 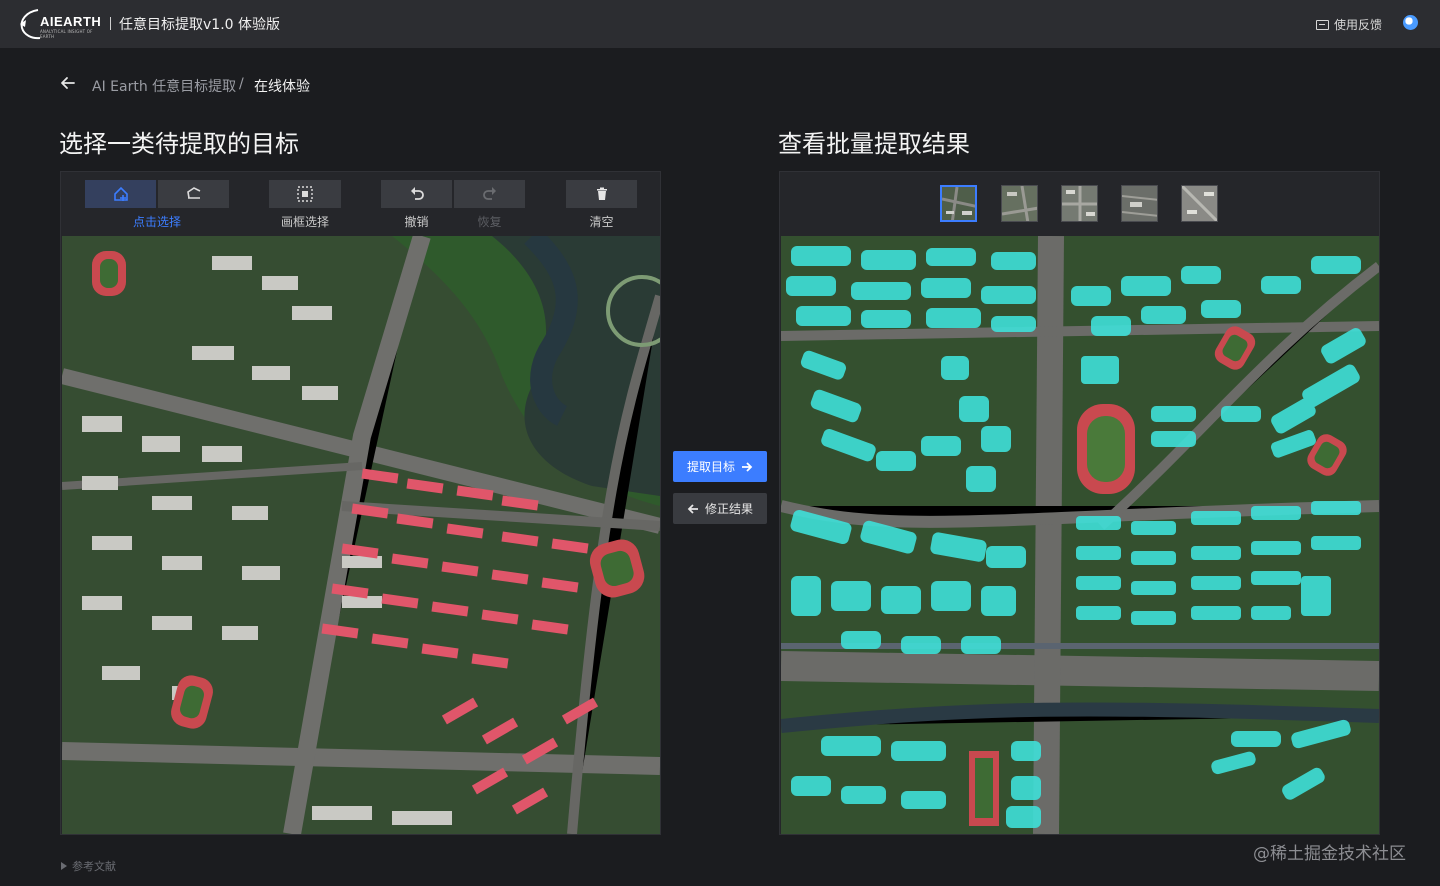 I want to click on user-avatar, so click(x=1410, y=22).